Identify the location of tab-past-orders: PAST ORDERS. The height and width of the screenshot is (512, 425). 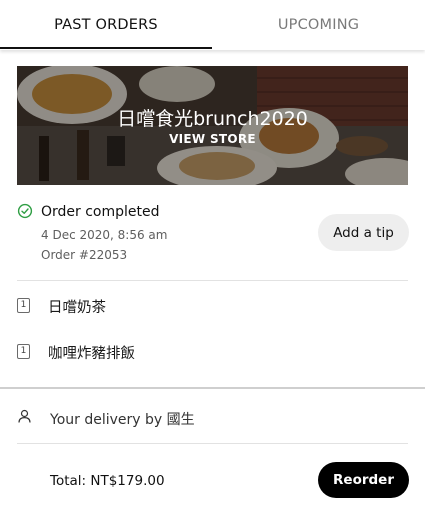
(106, 25).